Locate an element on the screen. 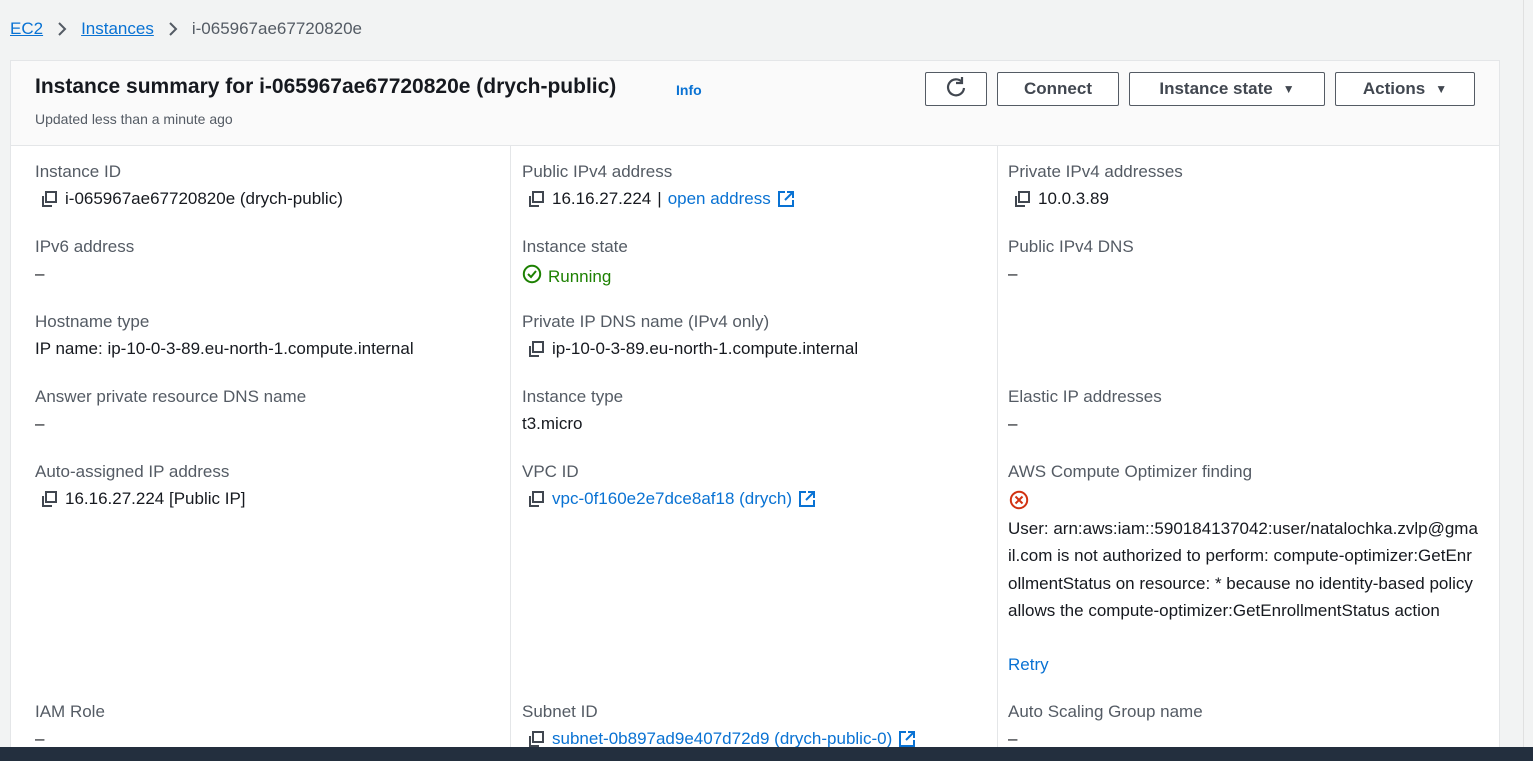  instance-state-text: Running is located at coordinates (580, 276).